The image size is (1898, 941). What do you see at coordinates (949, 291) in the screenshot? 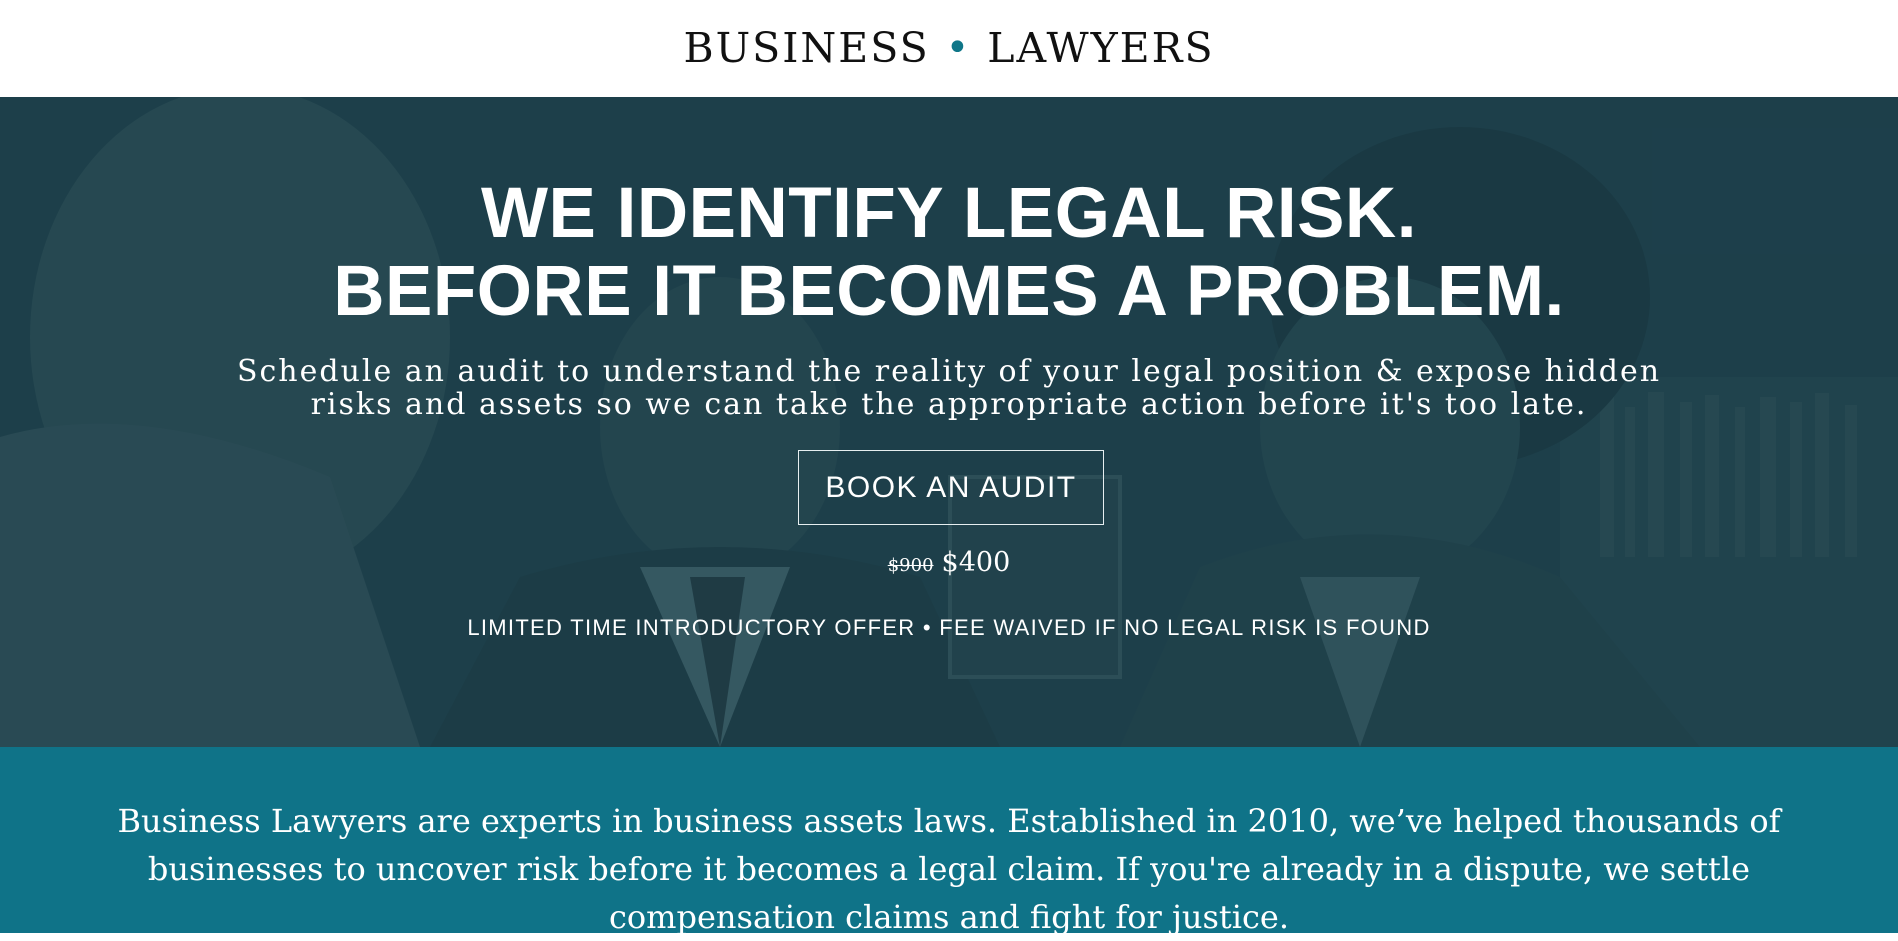
I see `headline-line-2: BEFORE IT BECOMES A PROBLEM.` at bounding box center [949, 291].